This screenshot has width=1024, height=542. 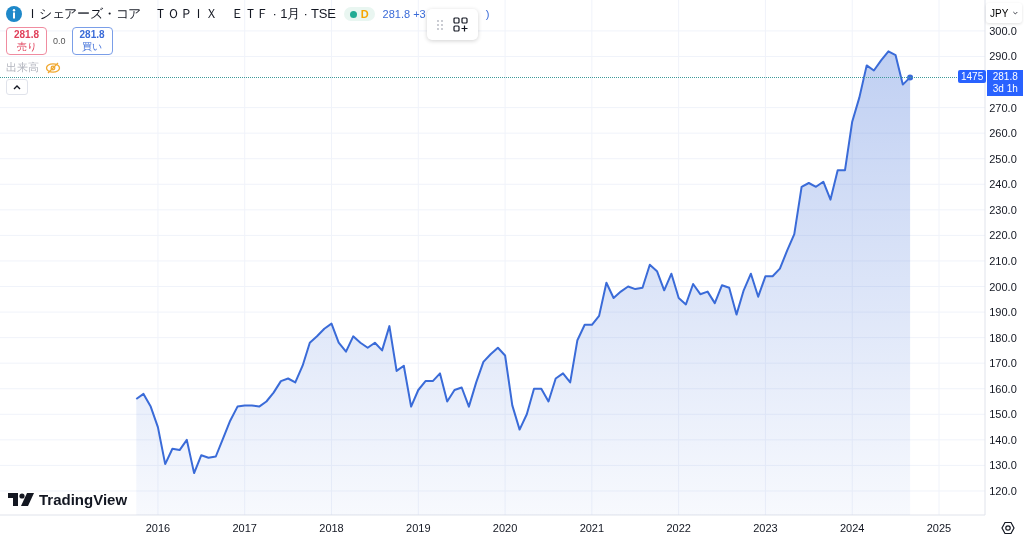 I want to click on price-axis-label: 140.0, so click(x=1003, y=439).